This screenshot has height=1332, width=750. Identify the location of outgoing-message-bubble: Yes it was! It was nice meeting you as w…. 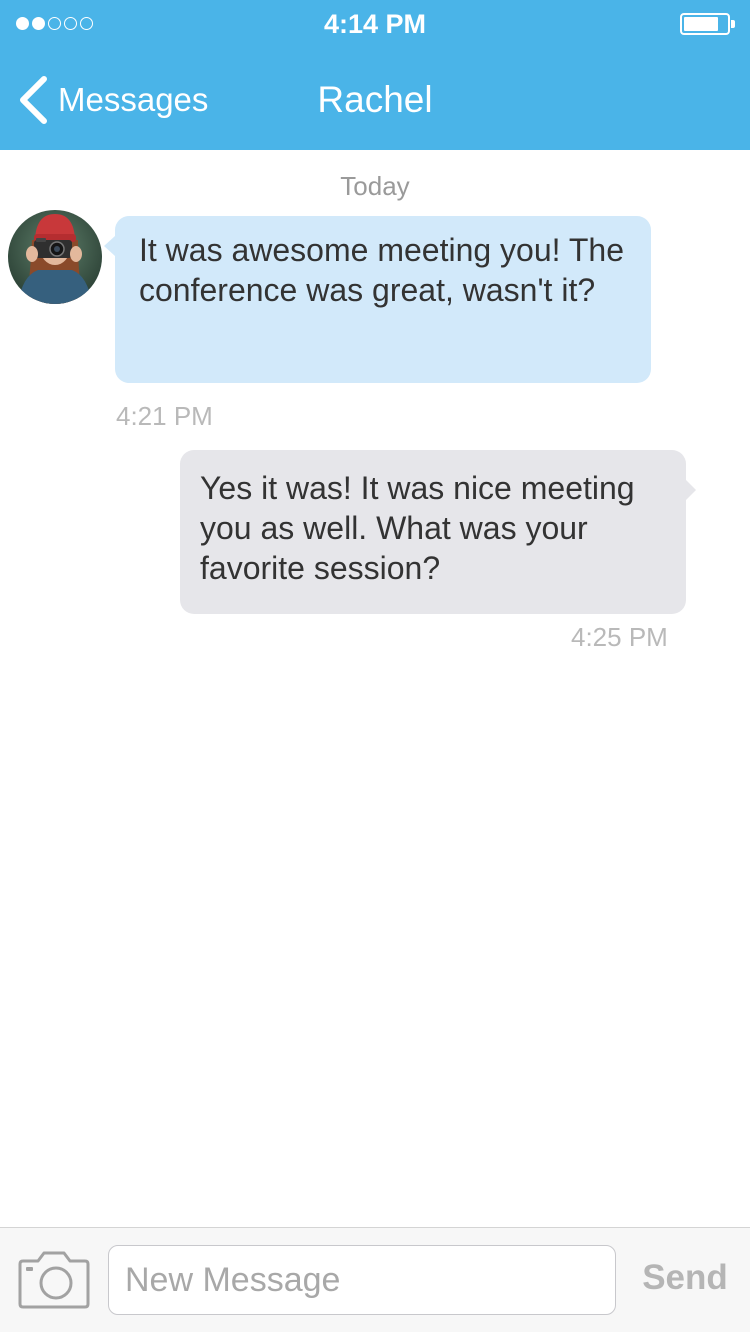
(438, 532).